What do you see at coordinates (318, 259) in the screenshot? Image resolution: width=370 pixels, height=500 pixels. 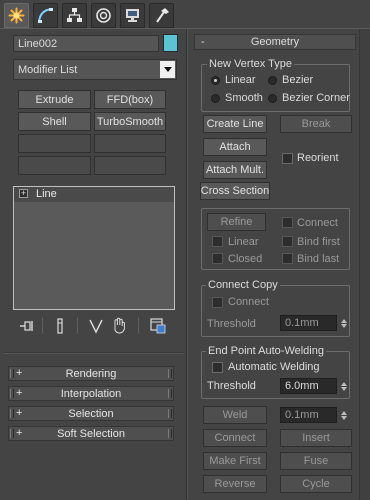 I see `bind-last-label: Bind last` at bounding box center [318, 259].